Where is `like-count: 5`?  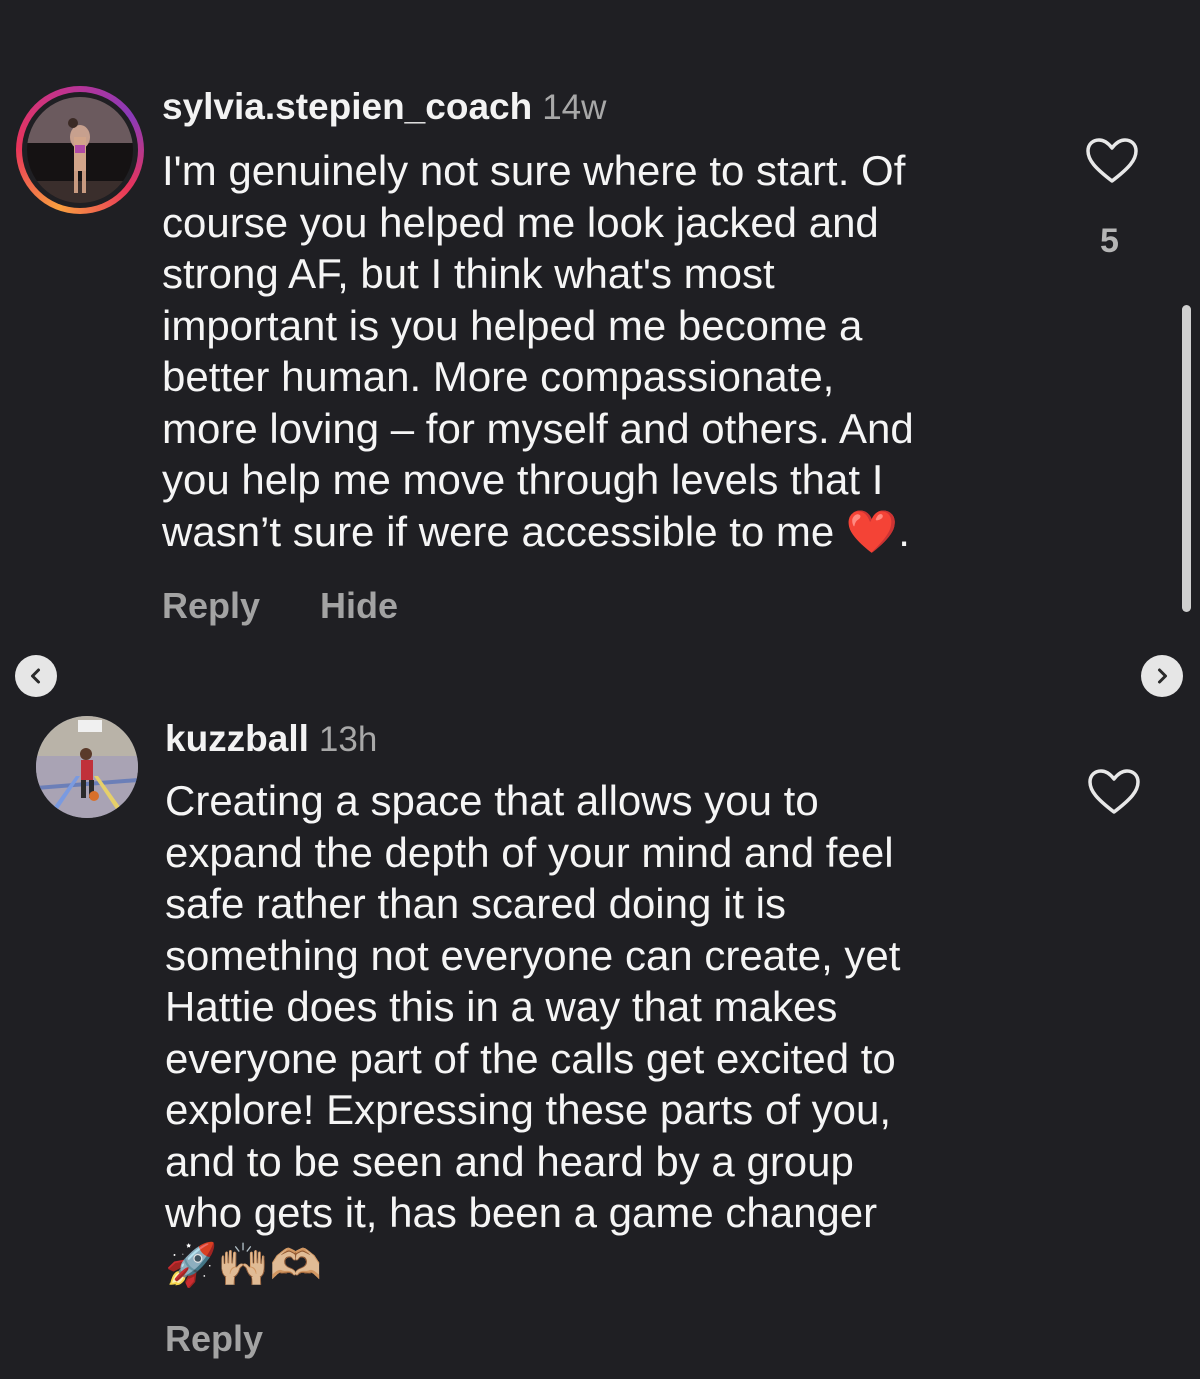
like-count: 5 is located at coordinates (1109, 241).